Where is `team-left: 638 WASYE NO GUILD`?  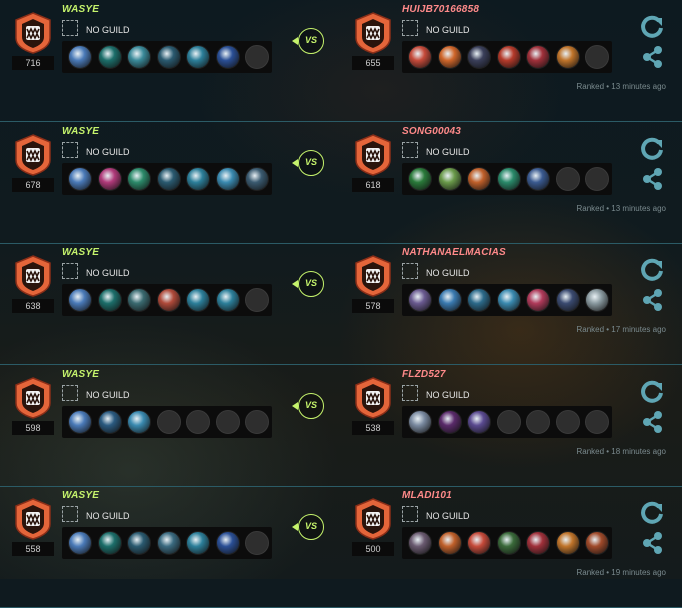 team-left: 638 WASYE NO GUILD is located at coordinates (145, 298).